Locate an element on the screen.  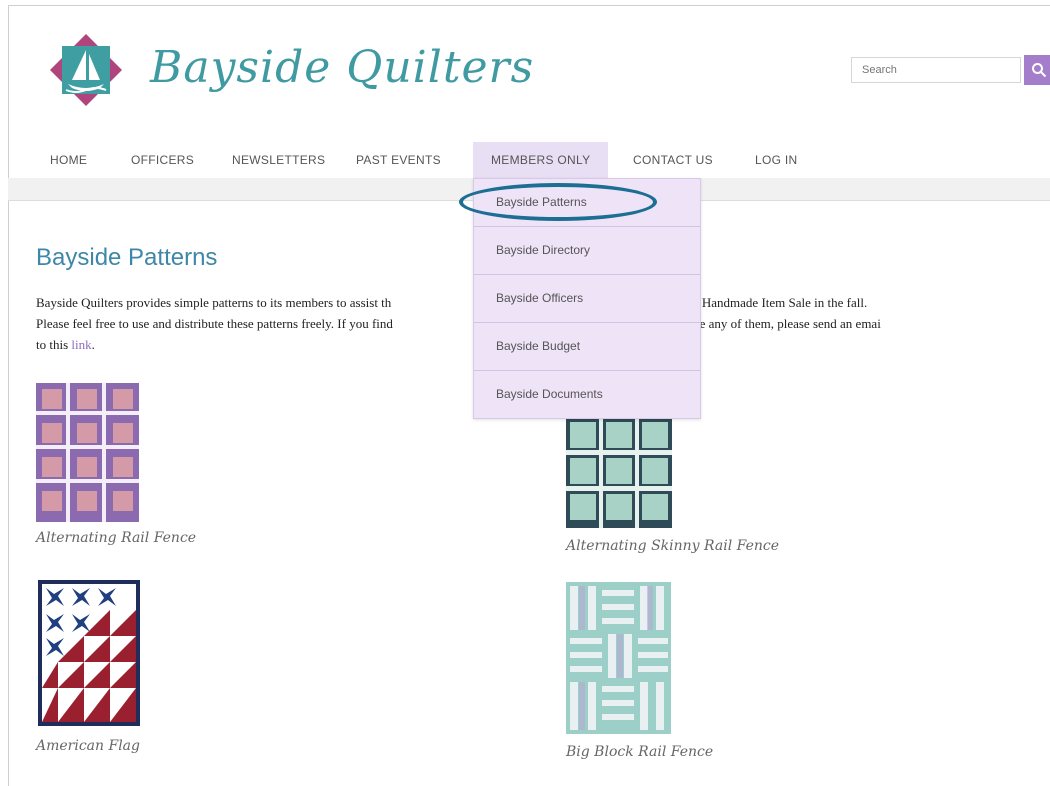
intro-text: . is located at coordinates (93, 344).